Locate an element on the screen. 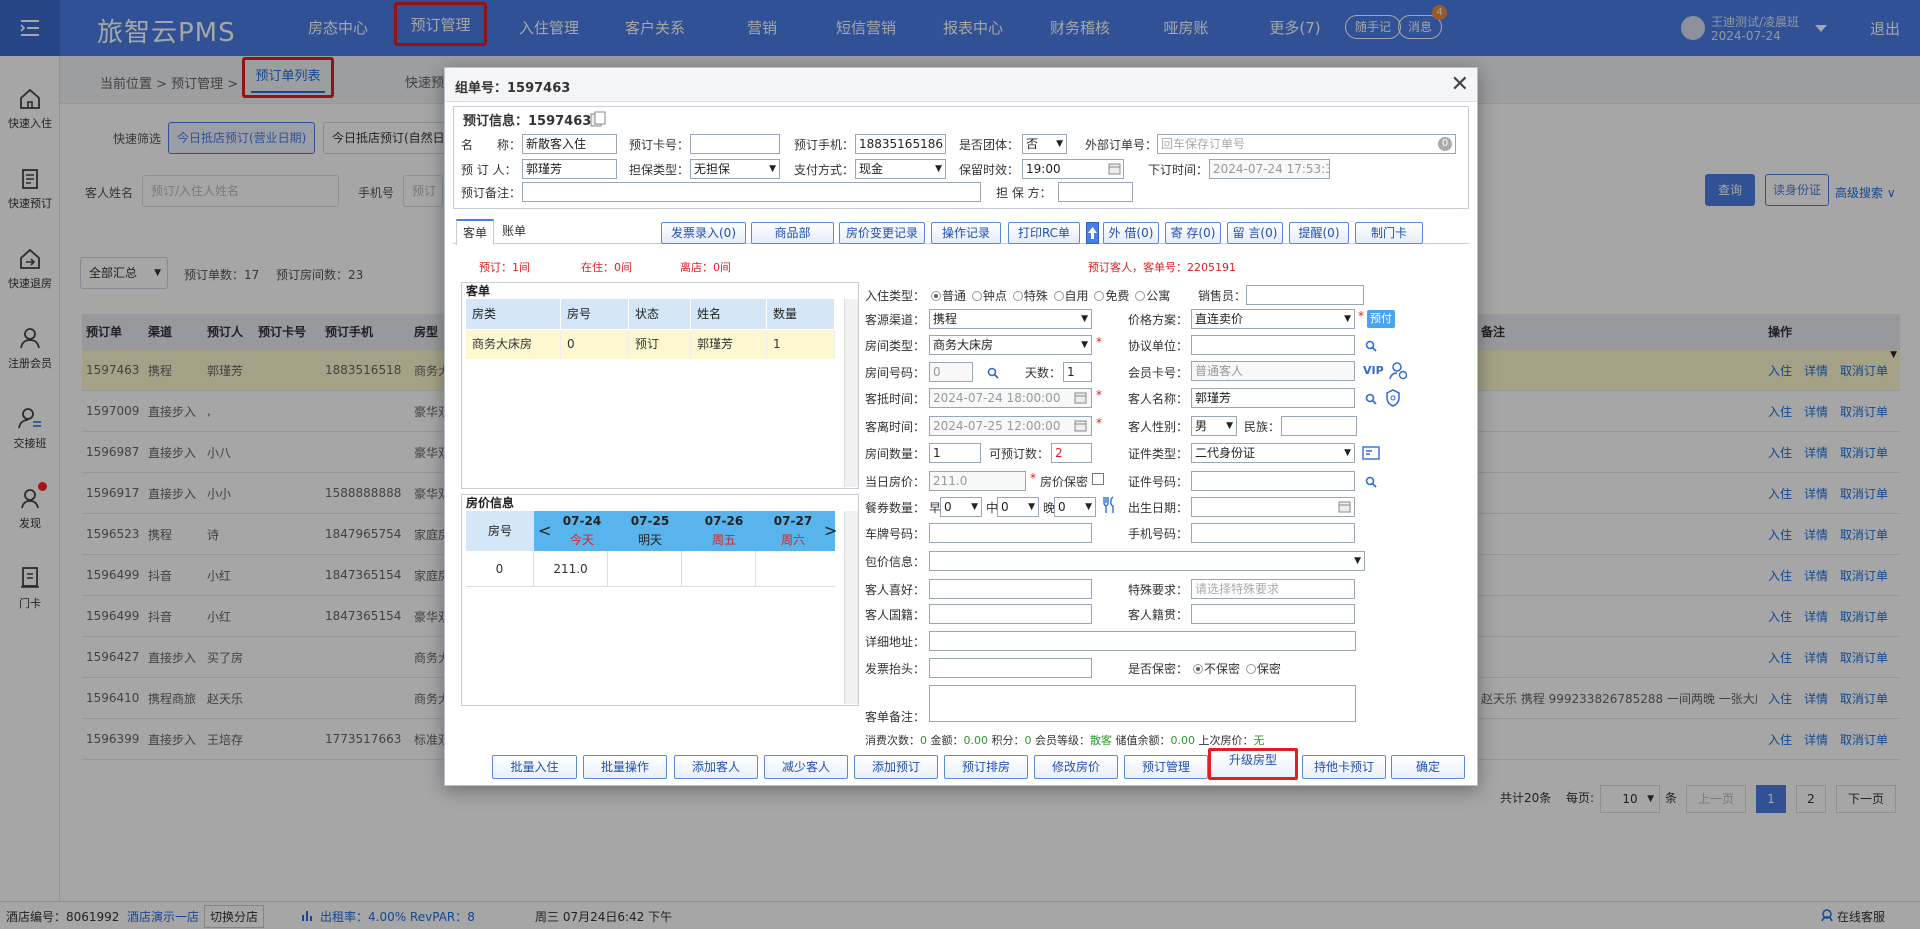  guest-cell: 0 is located at coordinates (595, 344).